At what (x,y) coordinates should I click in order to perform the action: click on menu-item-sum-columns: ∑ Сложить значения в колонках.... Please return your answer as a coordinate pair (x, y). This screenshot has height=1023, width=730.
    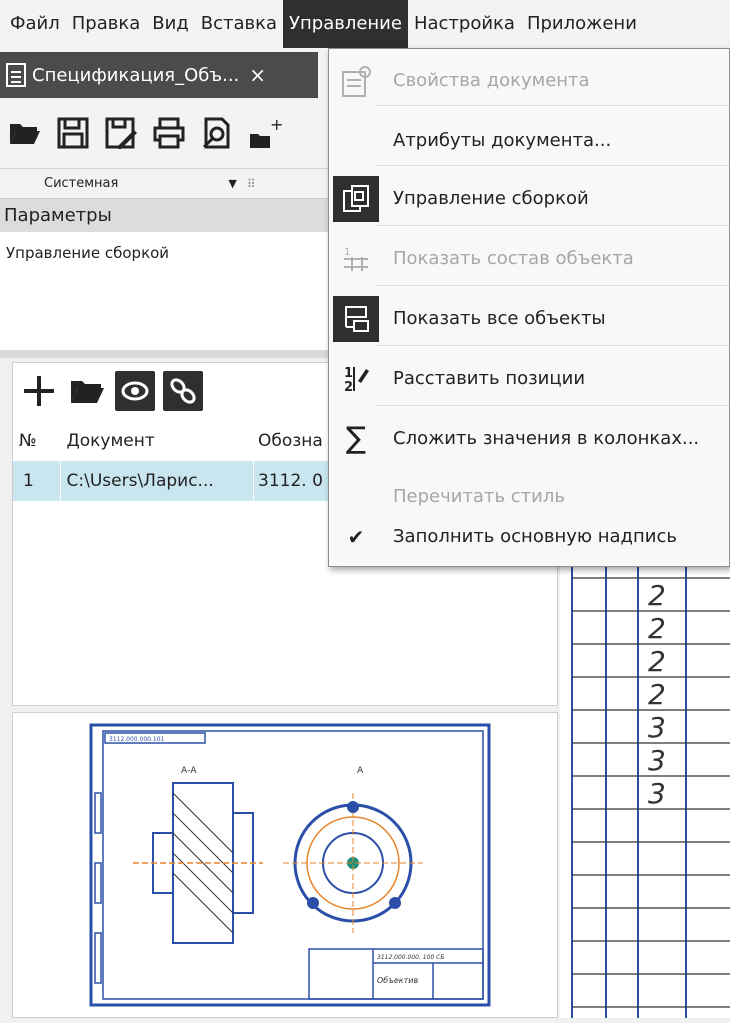
    Looking at the image, I should click on (529, 438).